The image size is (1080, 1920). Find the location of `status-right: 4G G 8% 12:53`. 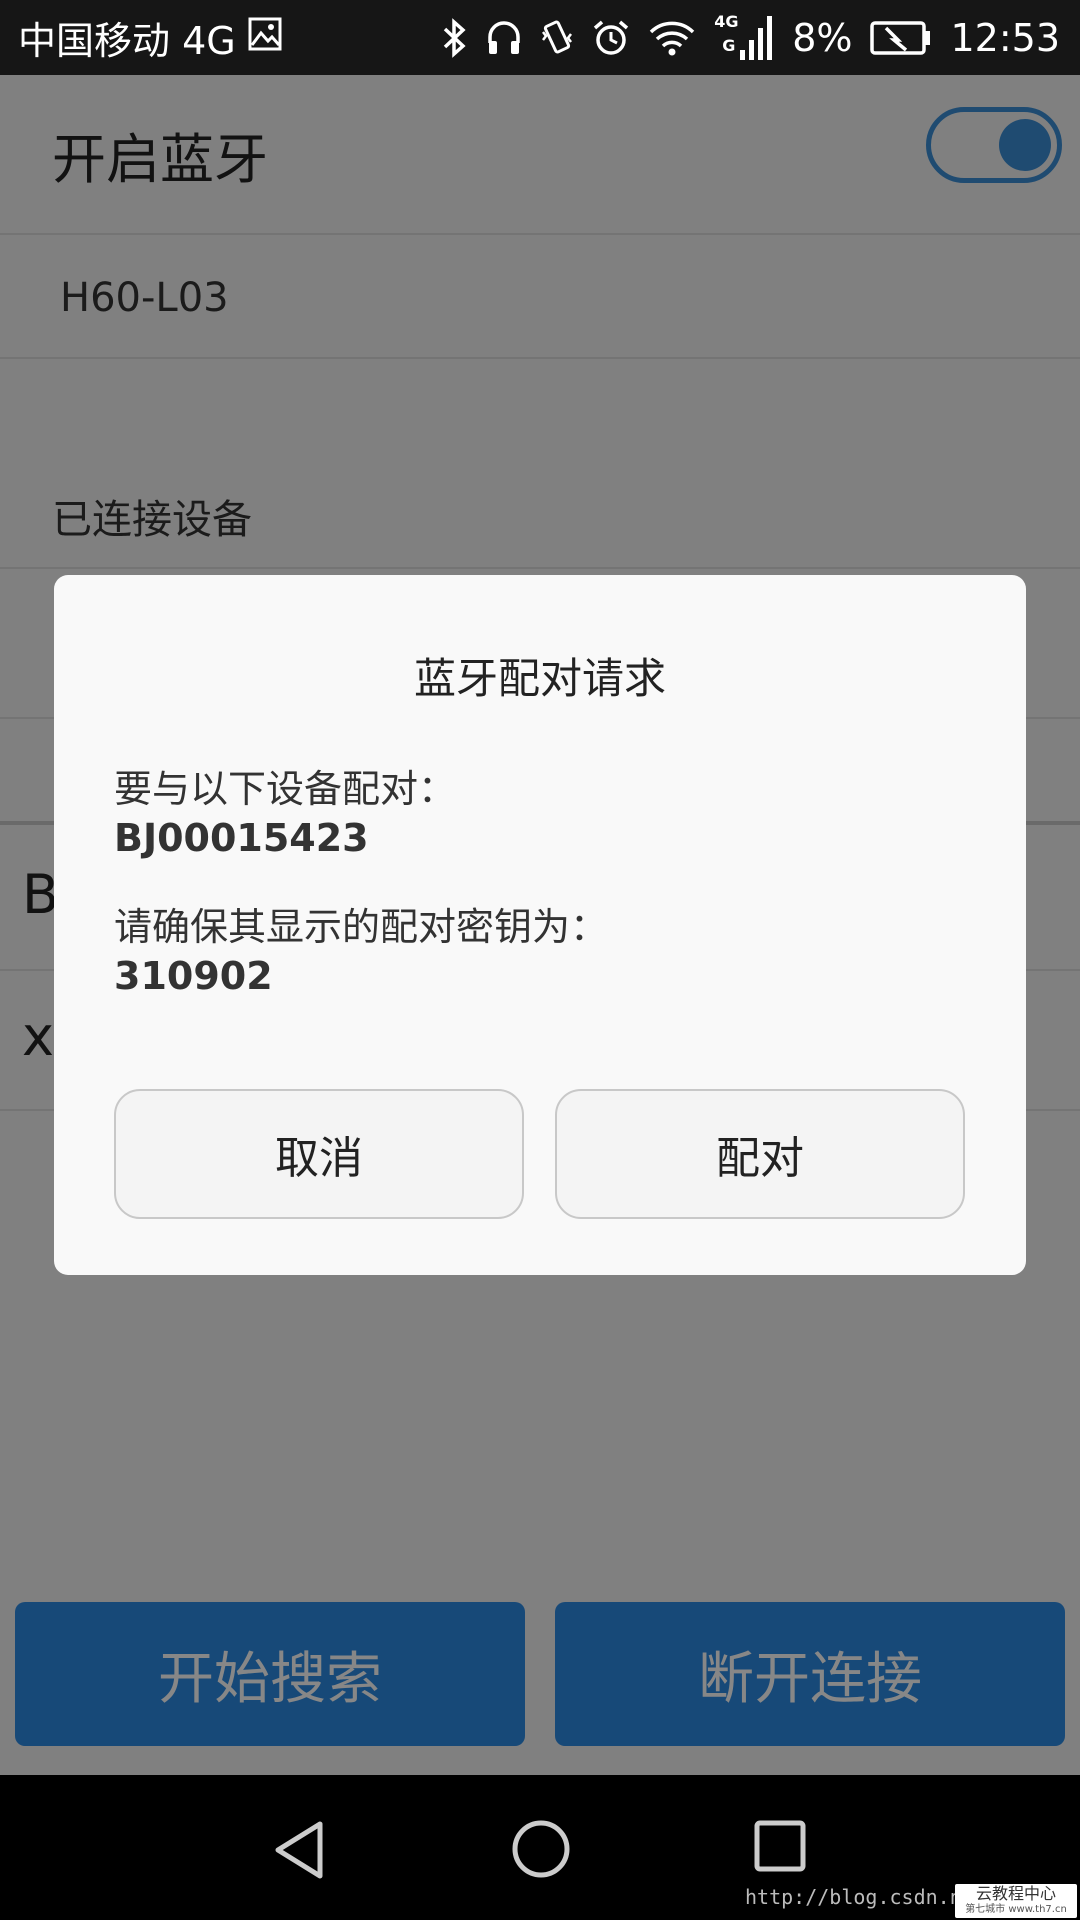

status-right: 4G G 8% 12:53 is located at coordinates (761, 38).